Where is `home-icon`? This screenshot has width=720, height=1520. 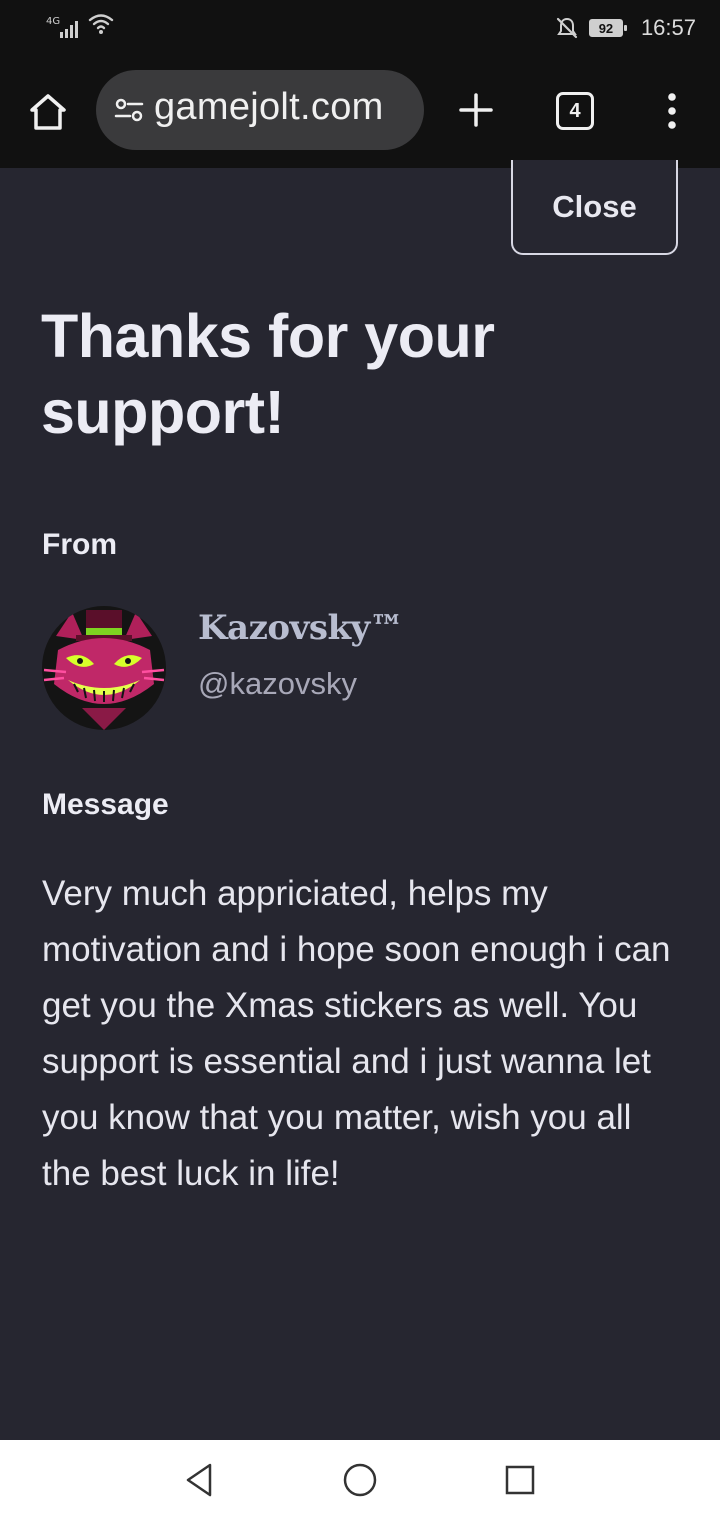
home-icon is located at coordinates (48, 112).